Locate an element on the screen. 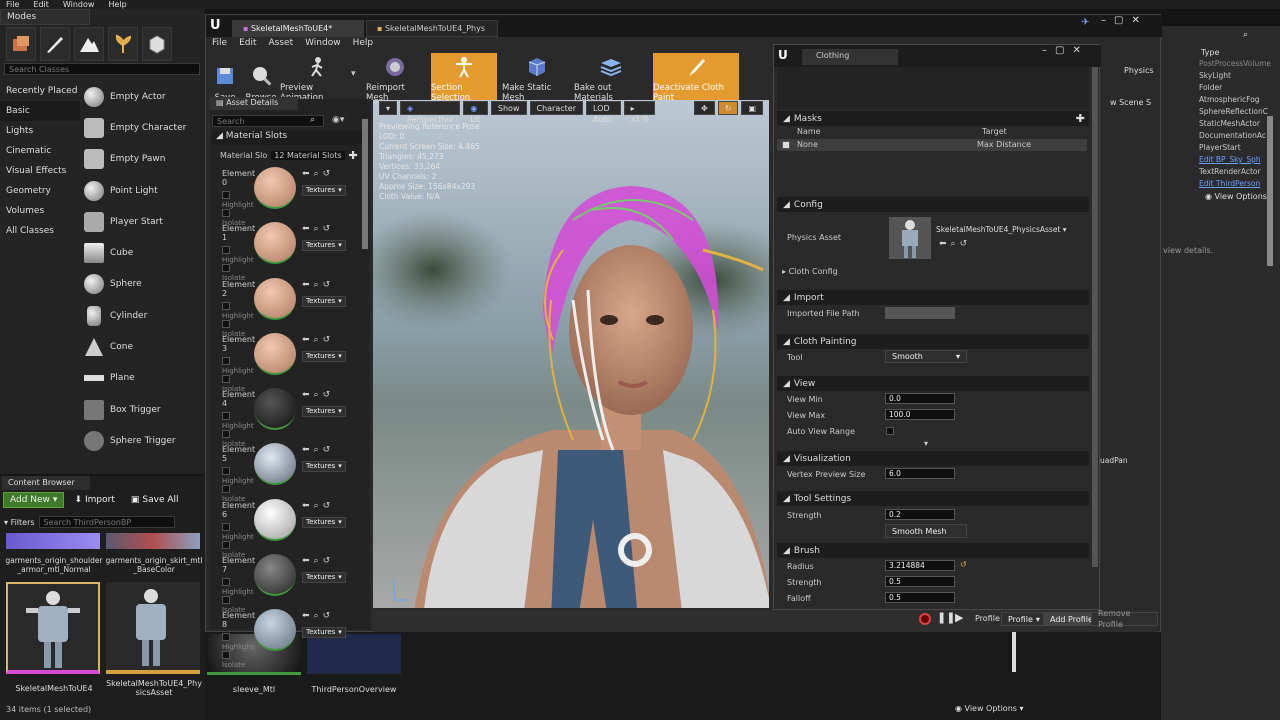 Image resolution: width=1280 pixels, height=720 pixels. category-all-classes: All Classes is located at coordinates (40, 231).